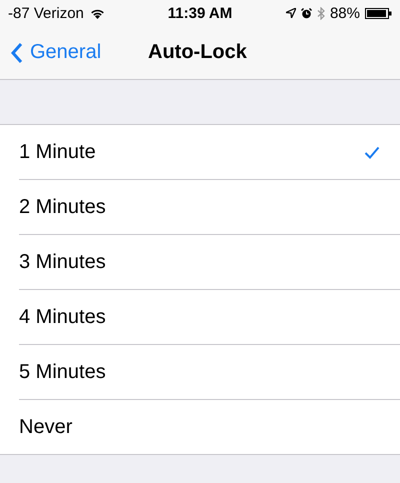 This screenshot has width=400, height=483. I want to click on wifi-icon, so click(97, 13).